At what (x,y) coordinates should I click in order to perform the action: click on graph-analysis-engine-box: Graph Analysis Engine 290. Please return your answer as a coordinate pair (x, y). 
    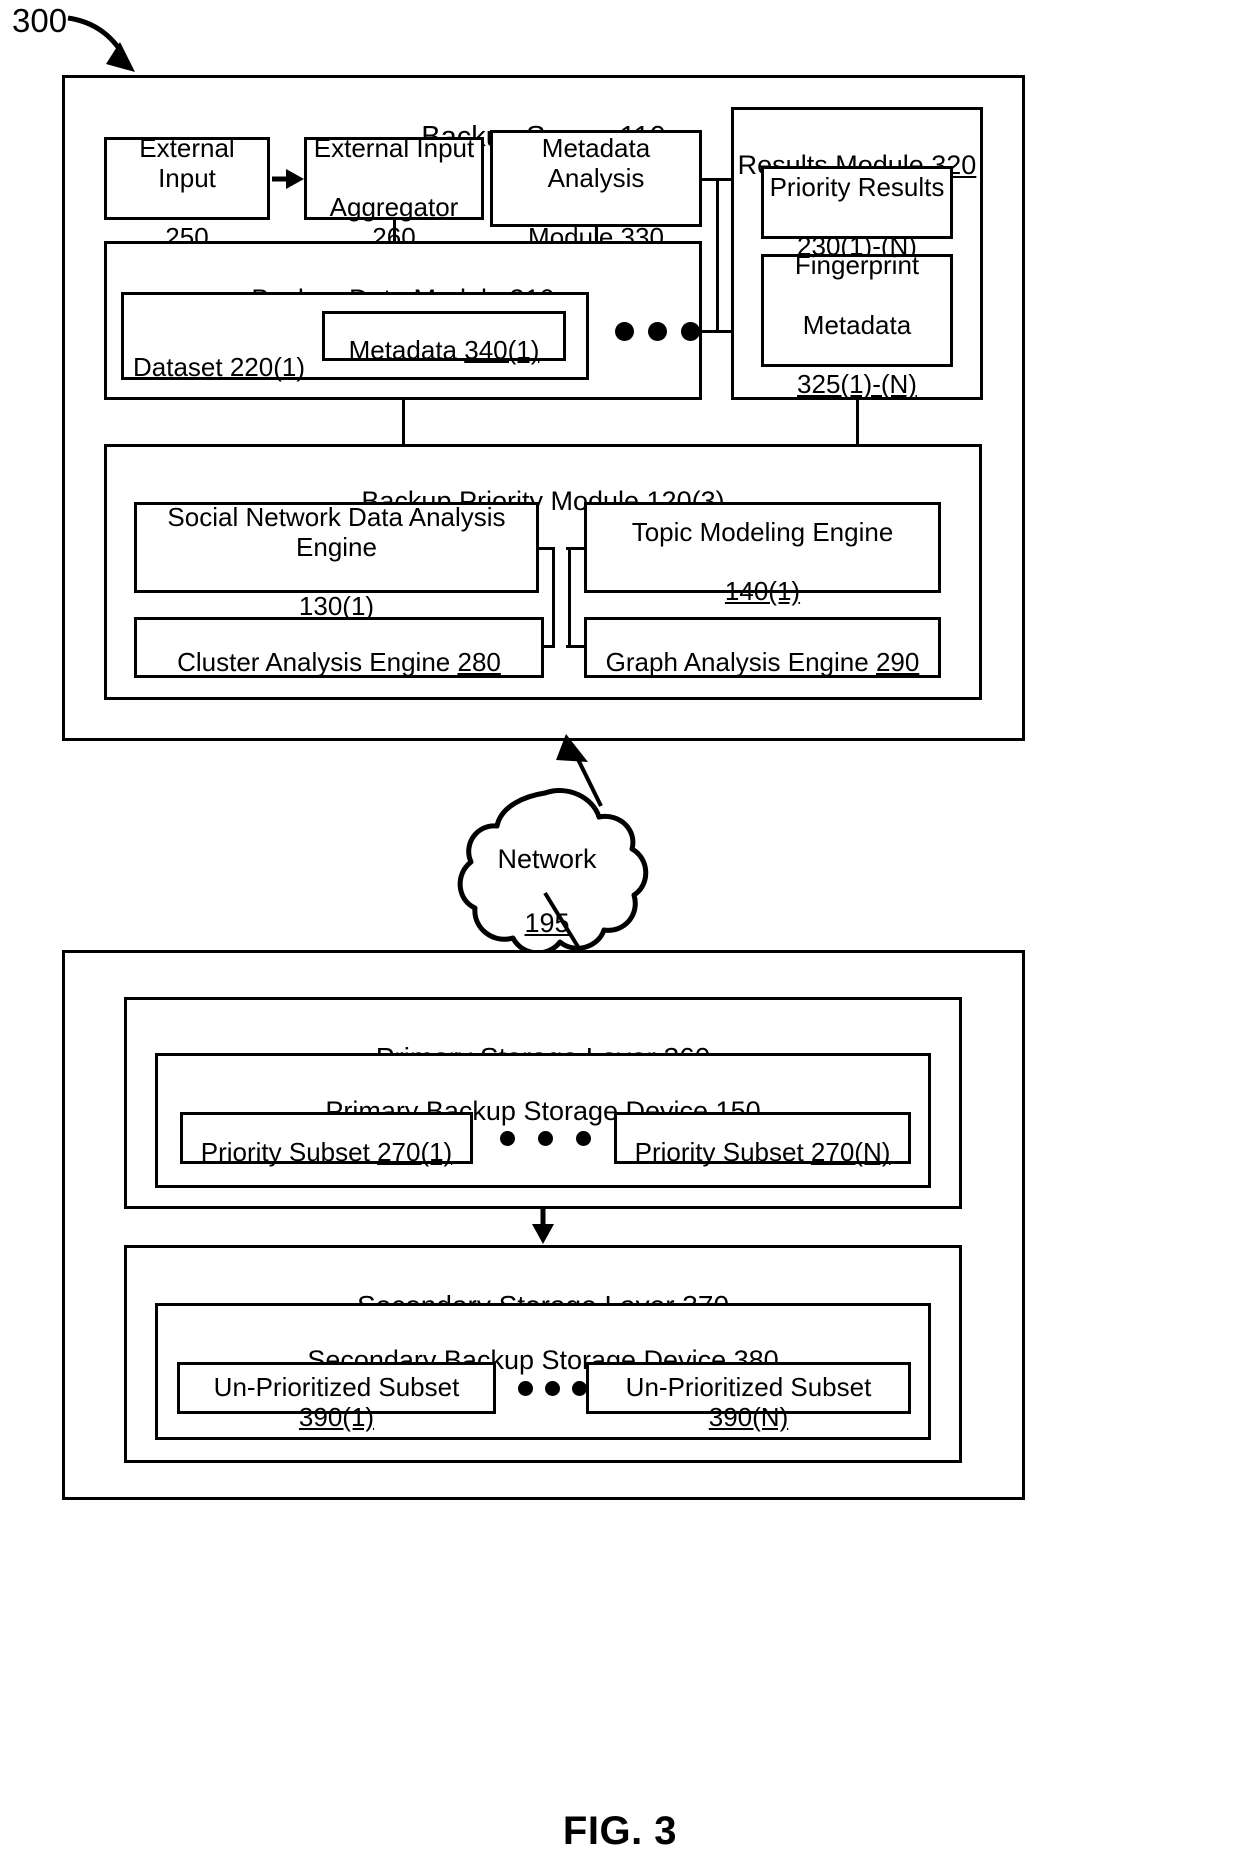
    Looking at the image, I should click on (762, 647).